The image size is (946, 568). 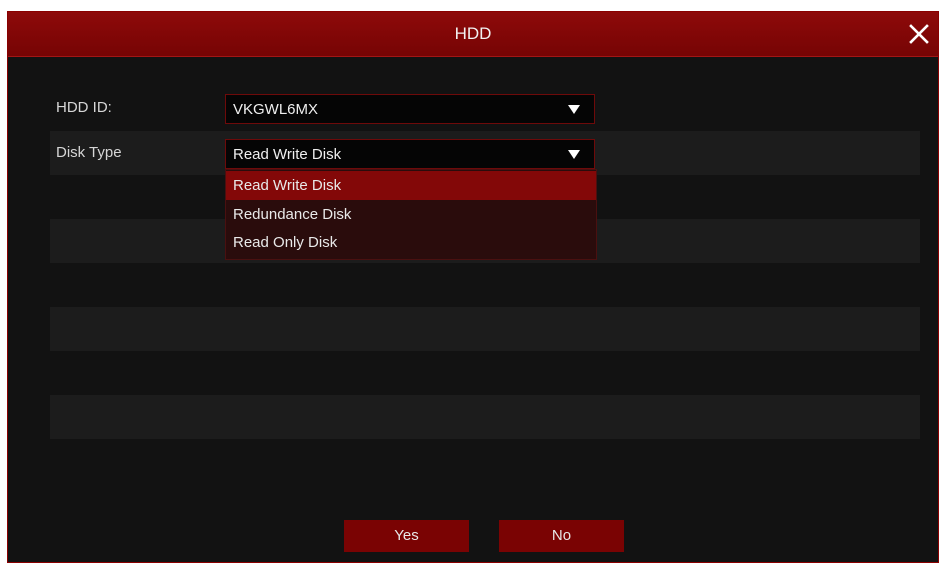 I want to click on dropdown-option-read-only: Read Only Disk, so click(x=411, y=242).